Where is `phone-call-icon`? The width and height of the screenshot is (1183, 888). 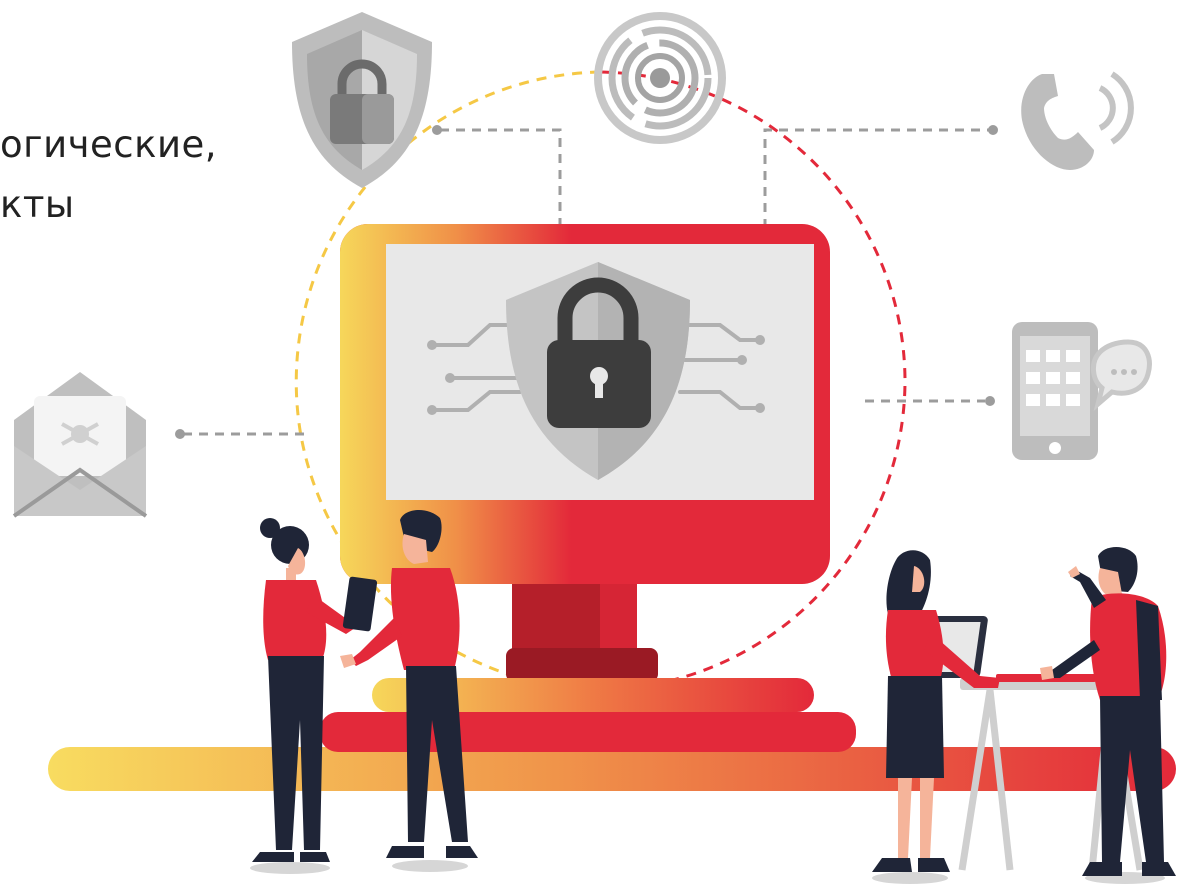
phone-call-icon is located at coordinates (1077, 120).